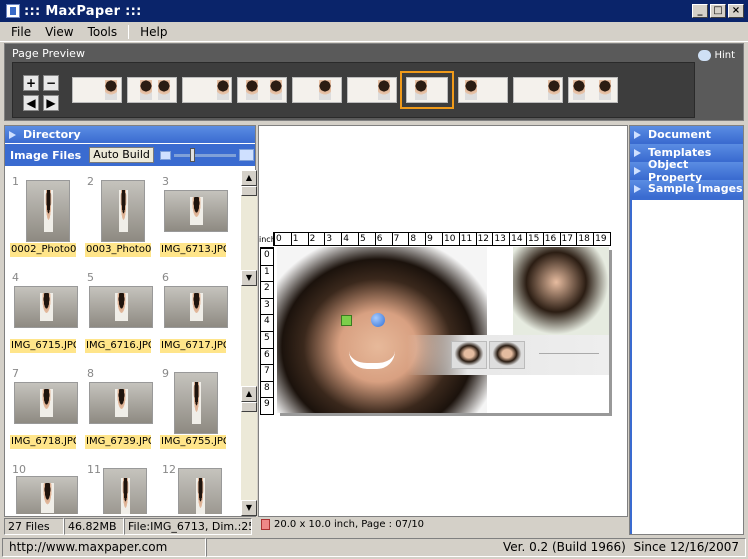 The width and height of the screenshot is (748, 559). I want to click on thumbnail-item: 11, so click(120, 486).